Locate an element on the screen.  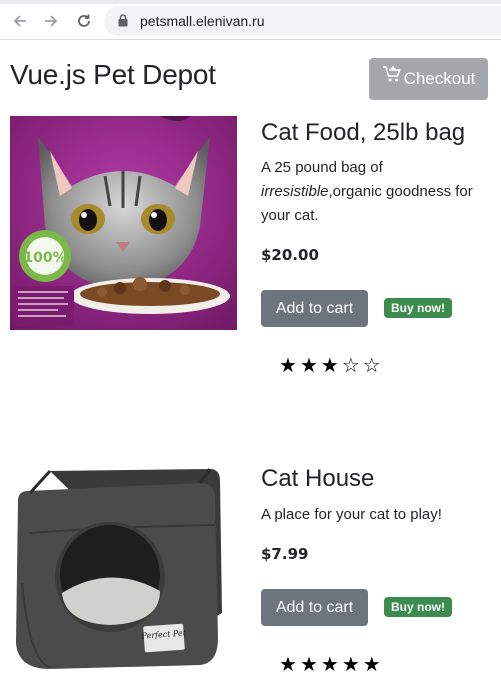
product-image-cat-house: Perfect Pet is located at coordinates (123, 570).